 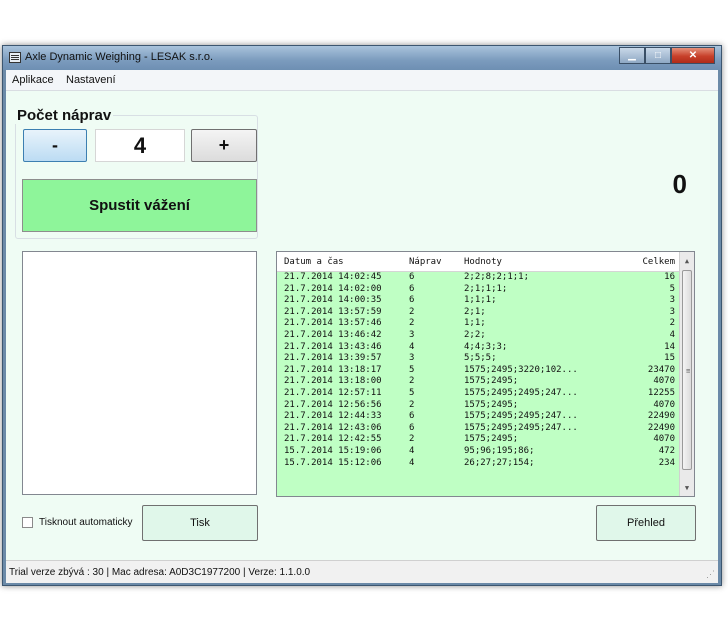 I want to click on window-controls: ▁ □ ✕, so click(x=667, y=56).